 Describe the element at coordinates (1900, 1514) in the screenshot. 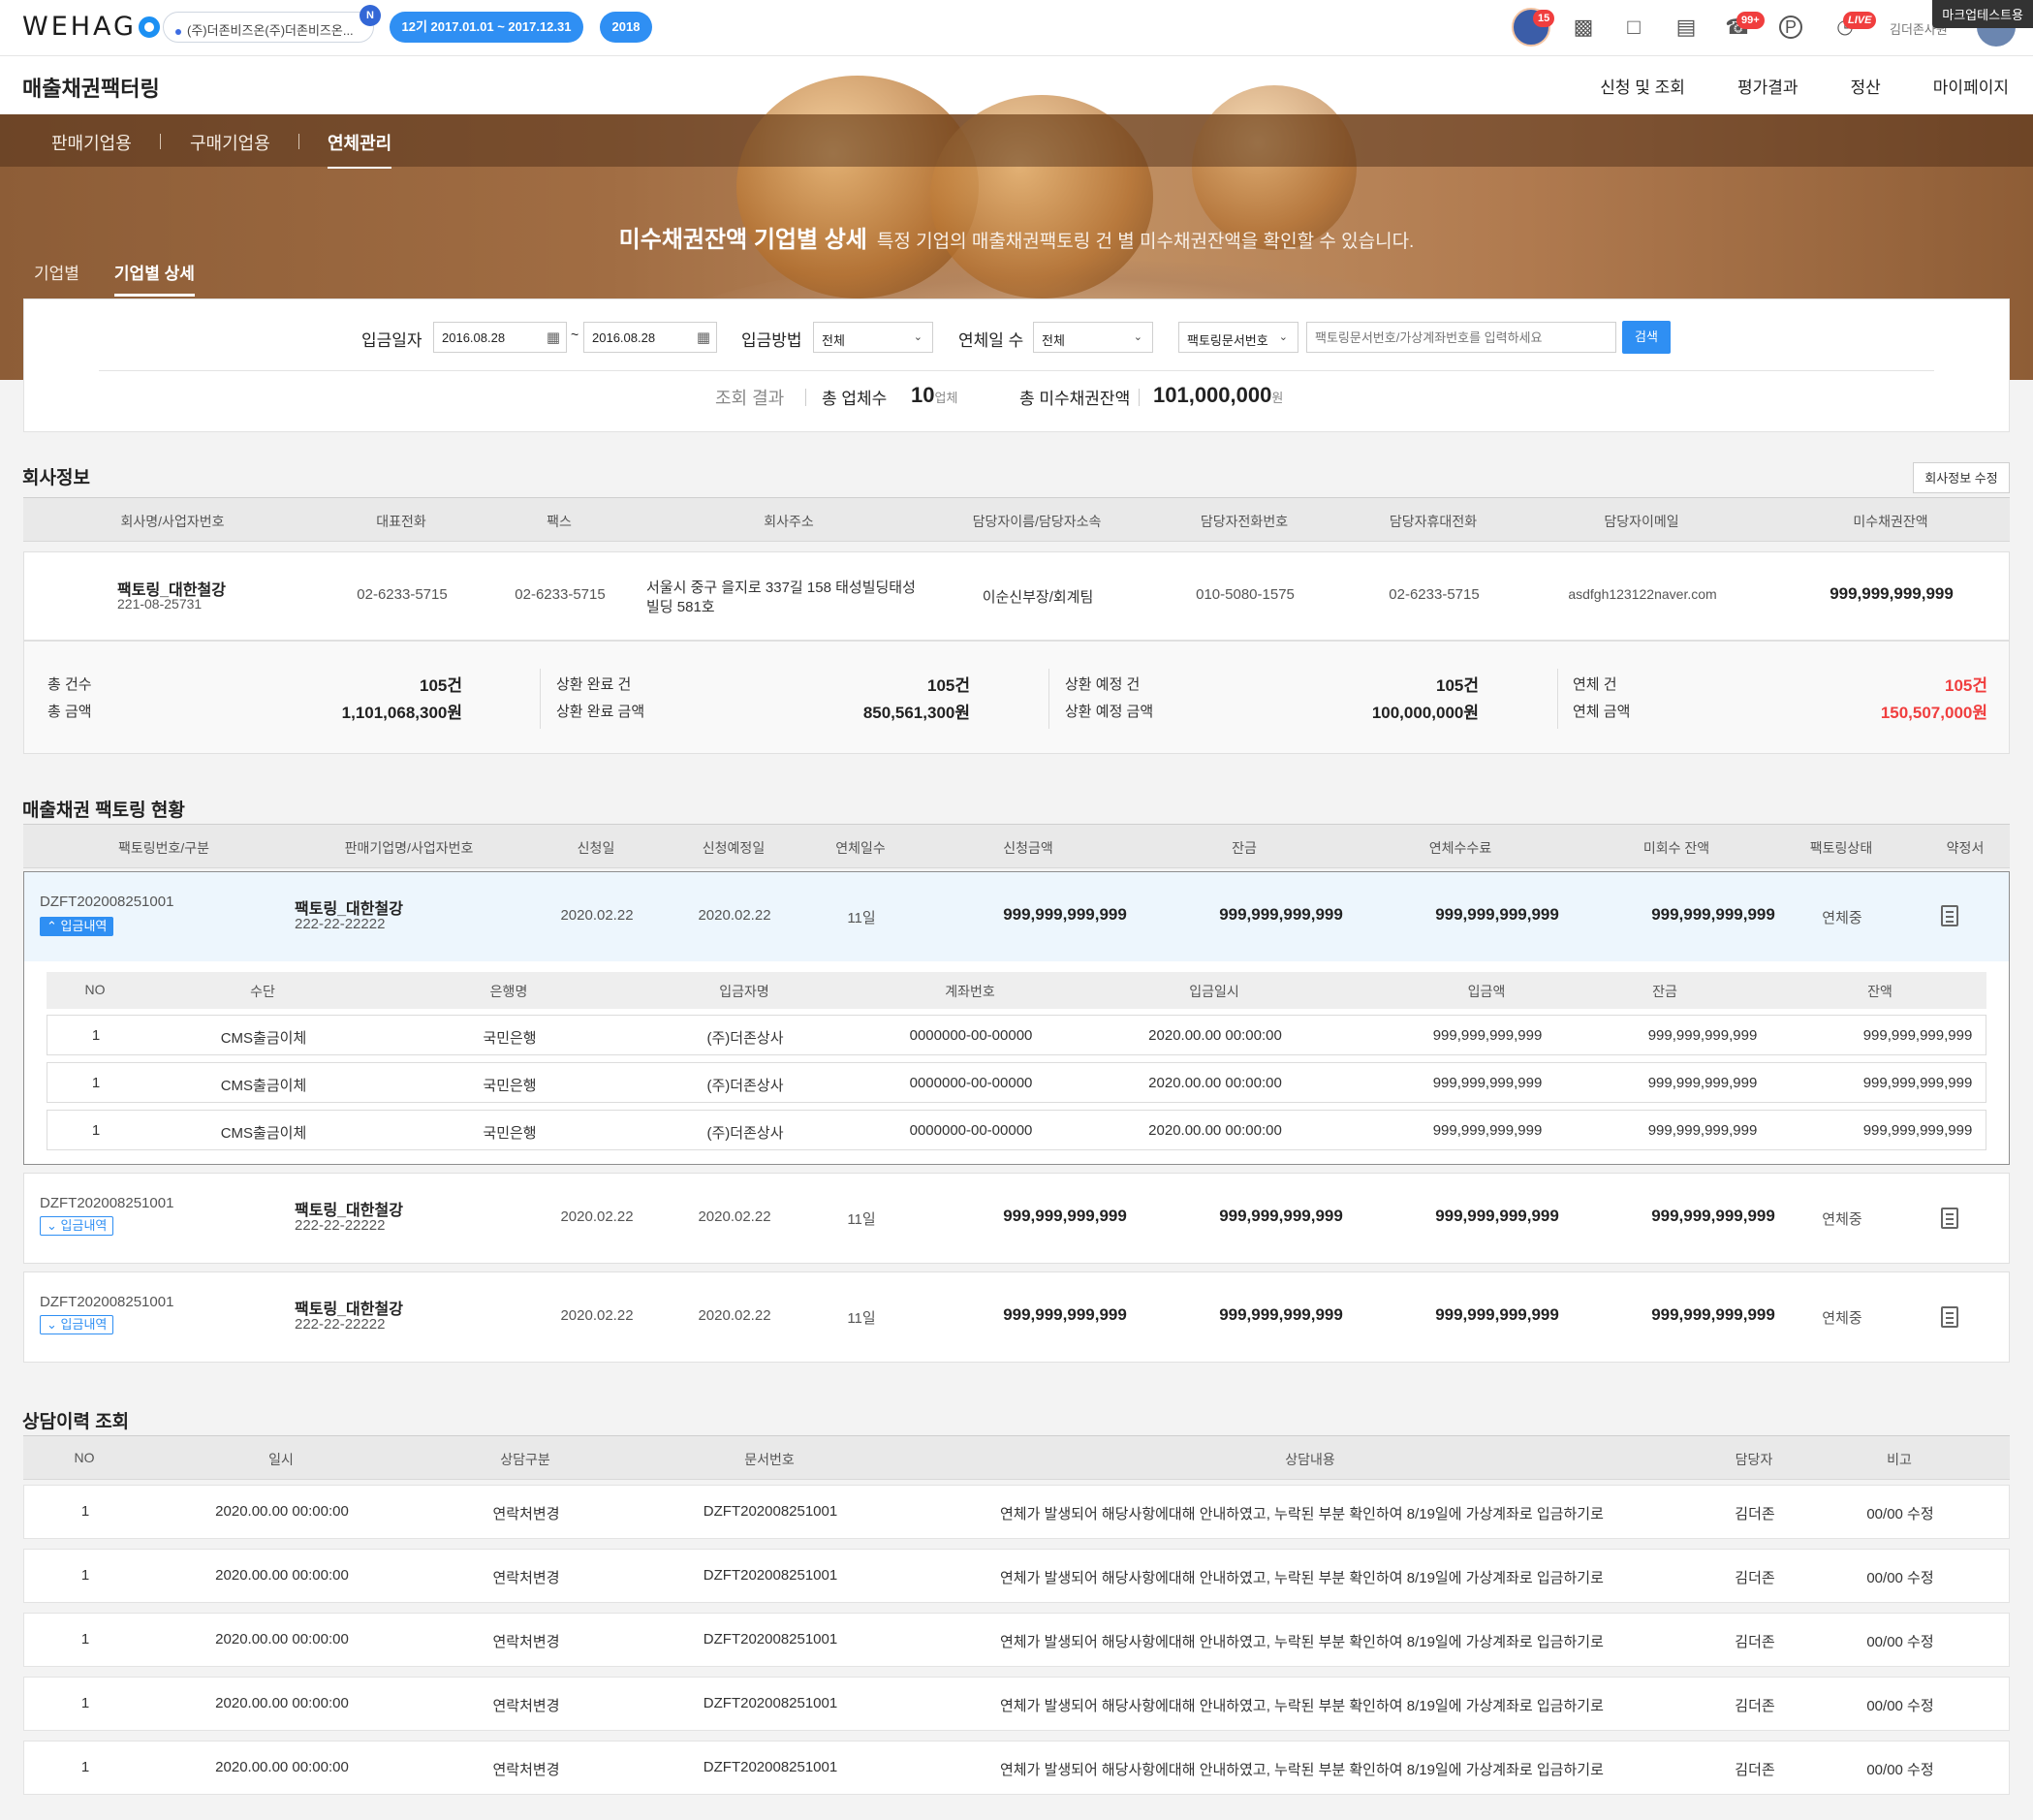

I see `history-note: 00/00 수정` at that location.